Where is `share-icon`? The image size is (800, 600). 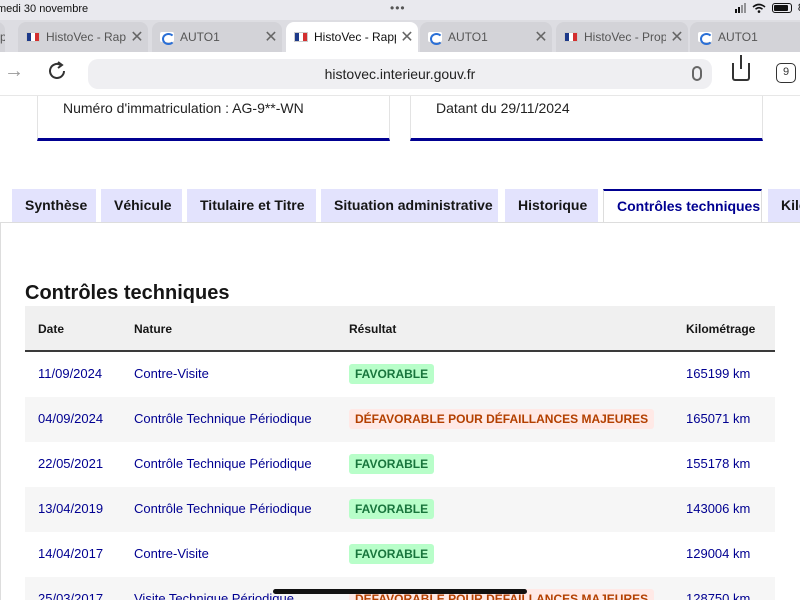
share-icon is located at coordinates (741, 68).